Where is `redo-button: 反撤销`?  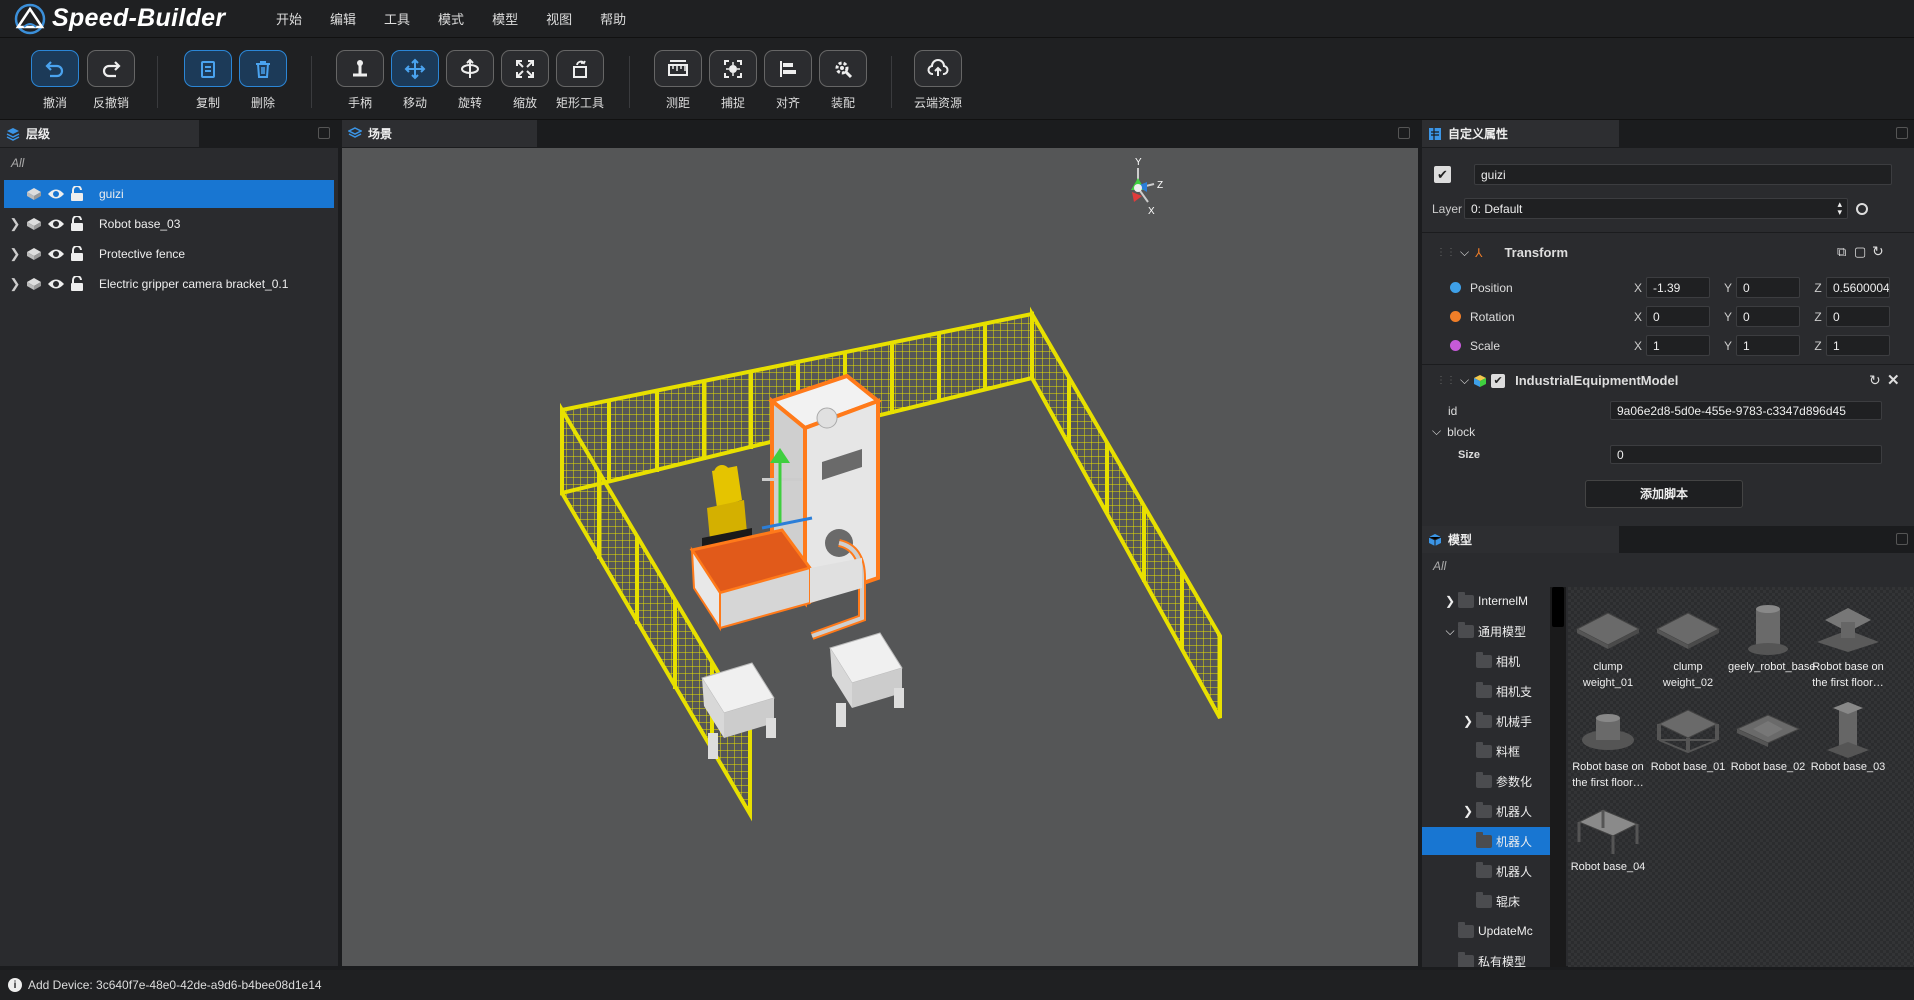
redo-button: 反撤销 is located at coordinates (111, 80).